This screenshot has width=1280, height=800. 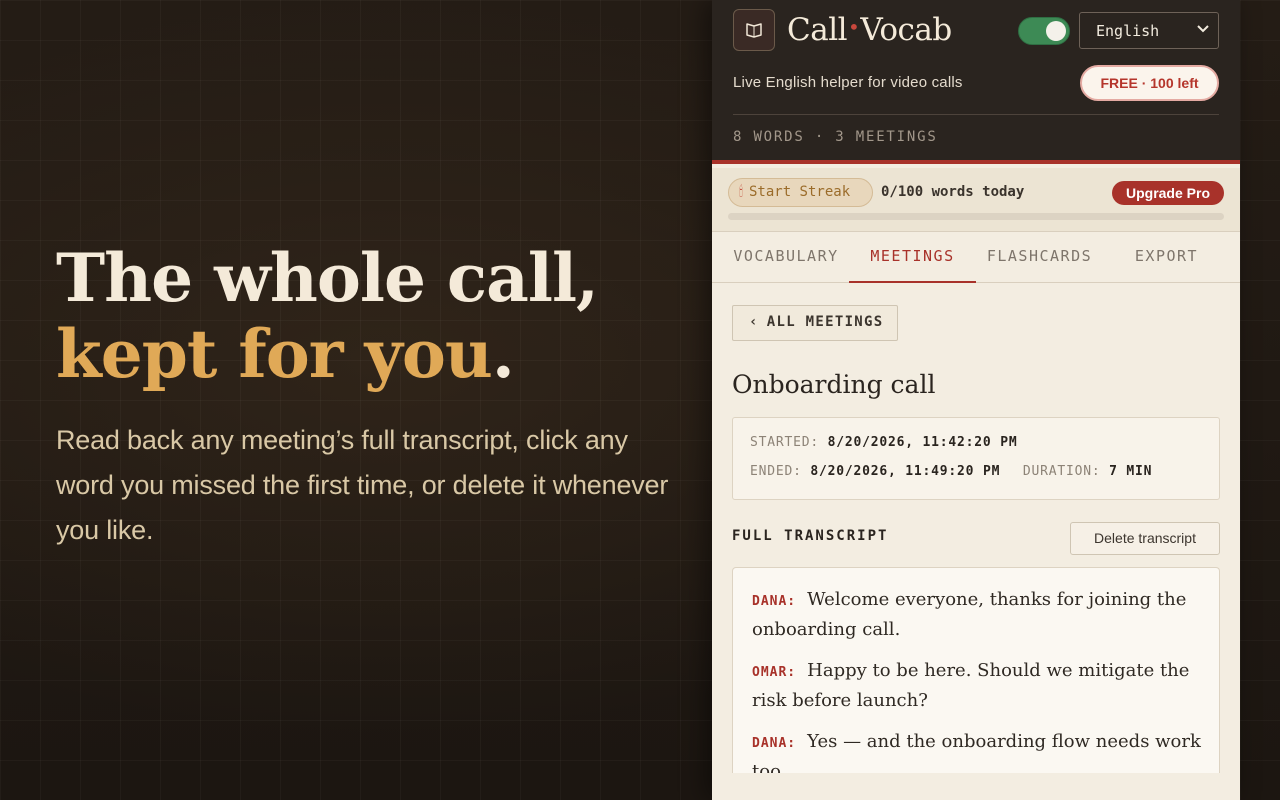 I want to click on tab-flashcards: FLASHCARDS, so click(x=1039, y=258).